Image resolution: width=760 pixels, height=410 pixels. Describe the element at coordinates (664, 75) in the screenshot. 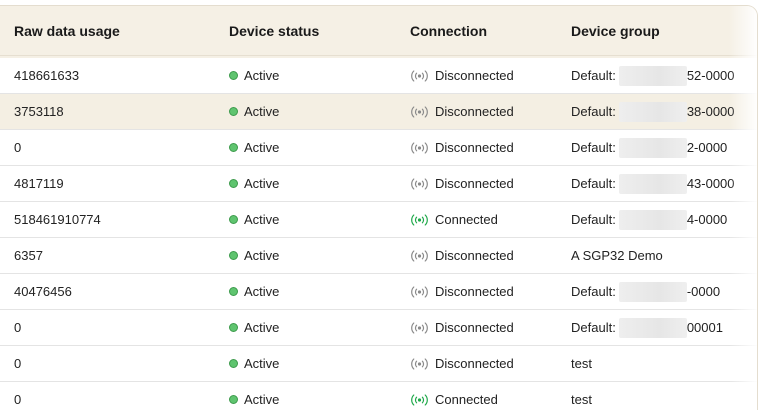

I see `device-group-cell: Default: 52-0000` at that location.